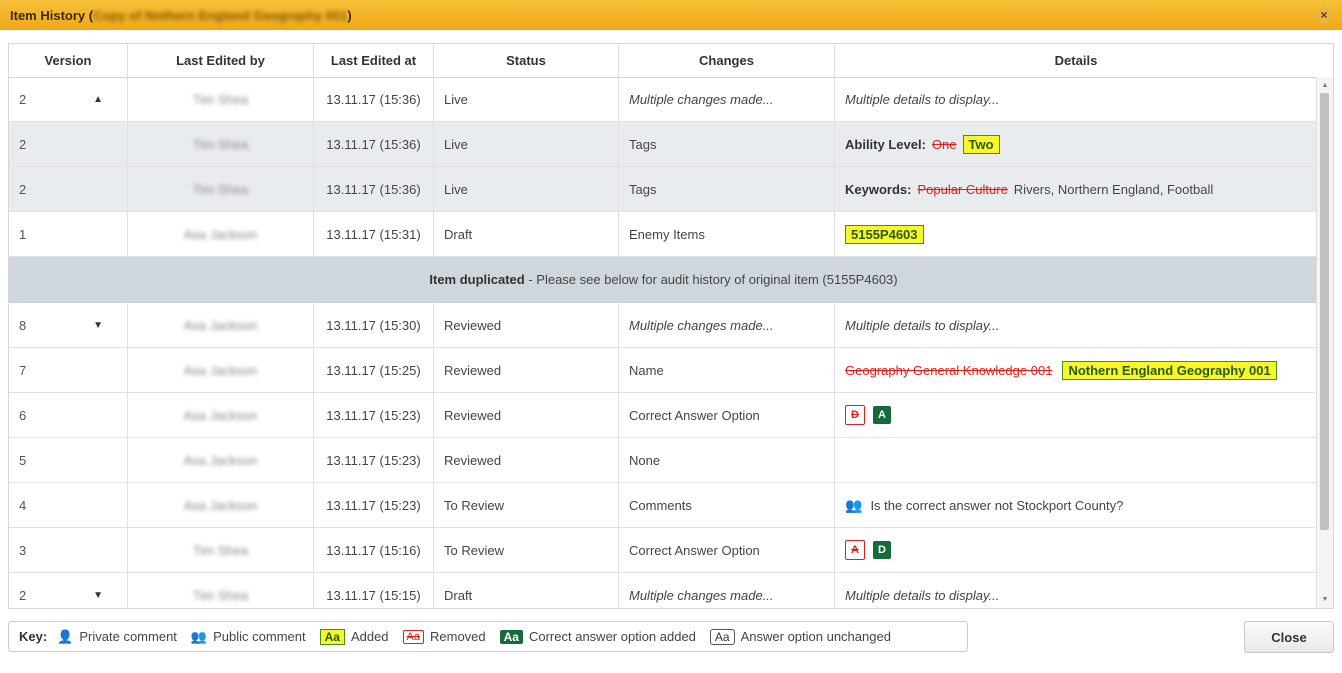 The height and width of the screenshot is (673, 1342). I want to click on col-last-edited-by: Last Edited by, so click(221, 60).